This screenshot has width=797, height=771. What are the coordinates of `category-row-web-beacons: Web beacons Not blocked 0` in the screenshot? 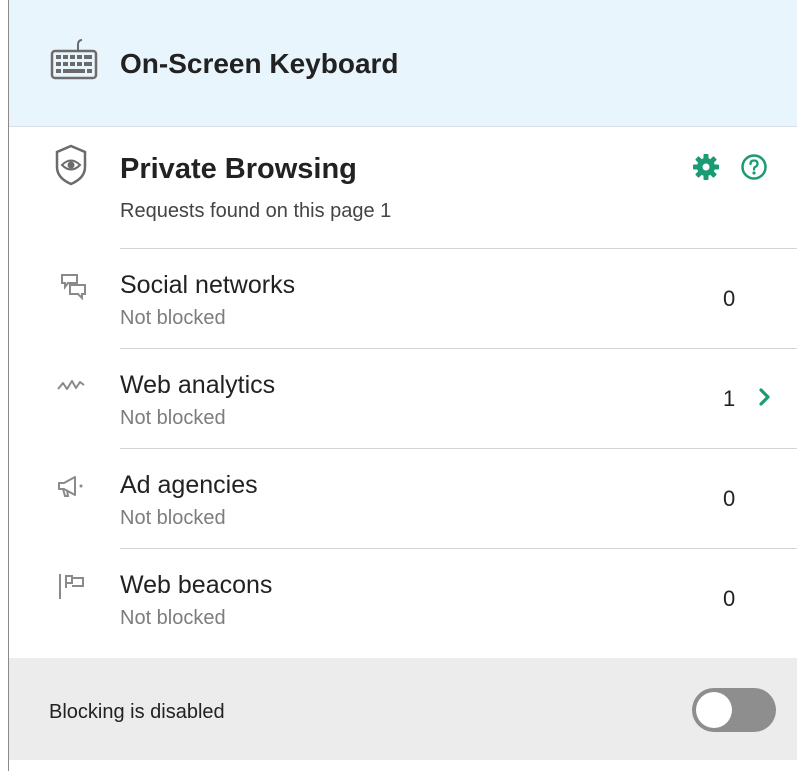 It's located at (403, 599).